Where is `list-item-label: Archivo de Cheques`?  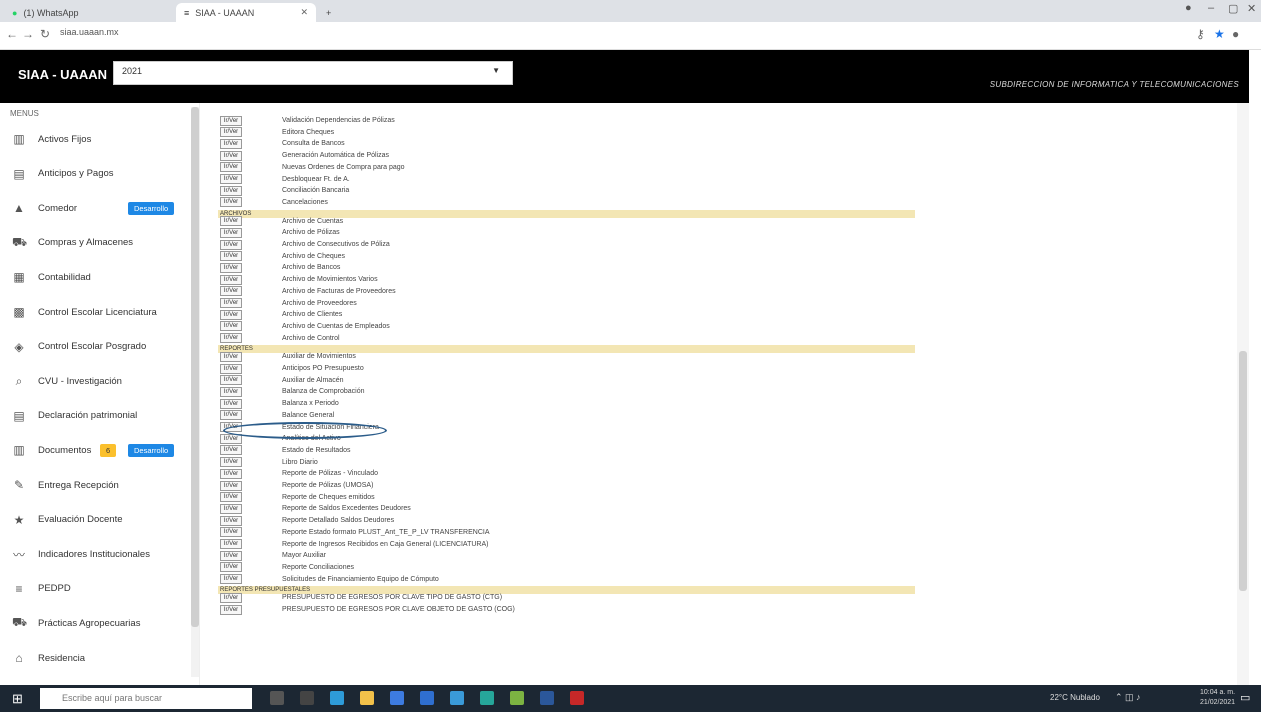 list-item-label: Archivo de Cheques is located at coordinates (313, 256).